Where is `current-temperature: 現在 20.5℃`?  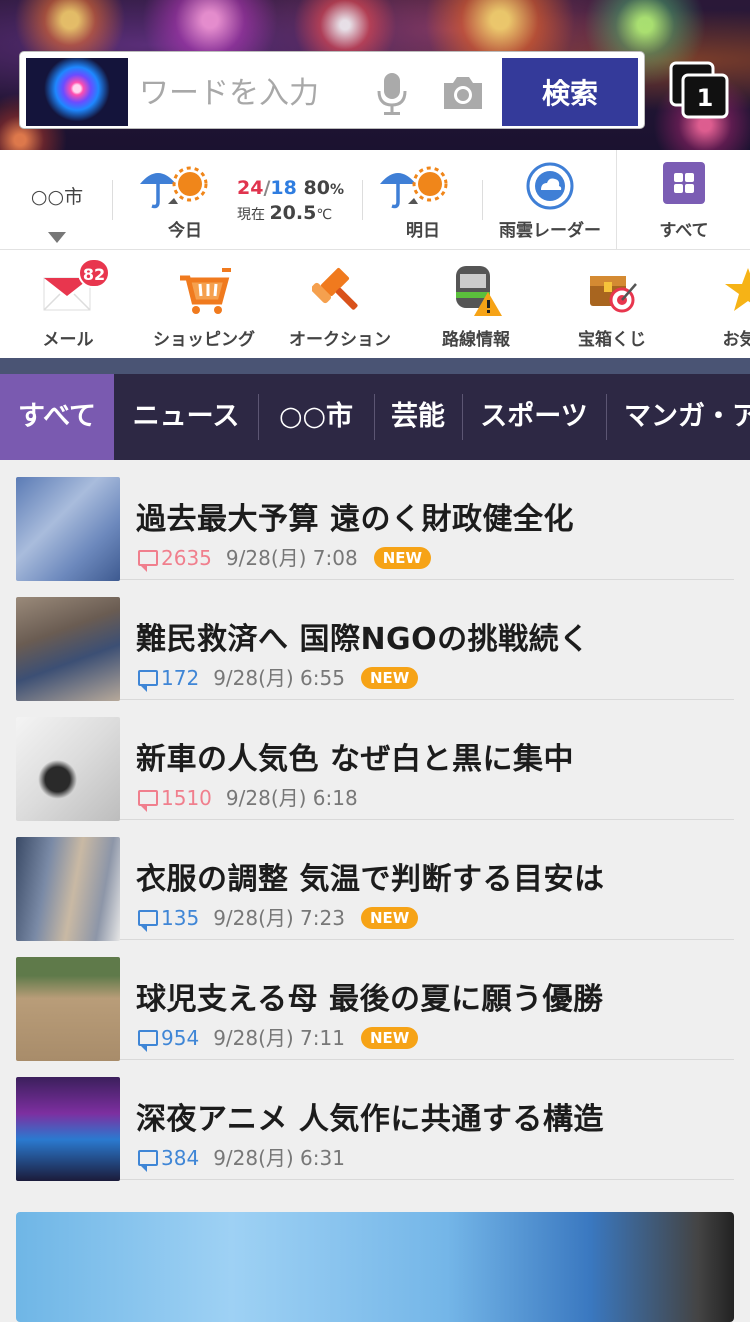 current-temperature: 現在 20.5℃ is located at coordinates (285, 213).